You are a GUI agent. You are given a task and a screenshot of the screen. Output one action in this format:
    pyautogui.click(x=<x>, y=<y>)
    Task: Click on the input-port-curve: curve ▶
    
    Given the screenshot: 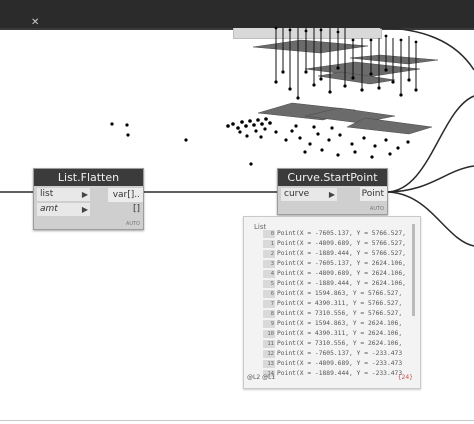 What is the action you would take?
    pyautogui.click(x=309, y=194)
    